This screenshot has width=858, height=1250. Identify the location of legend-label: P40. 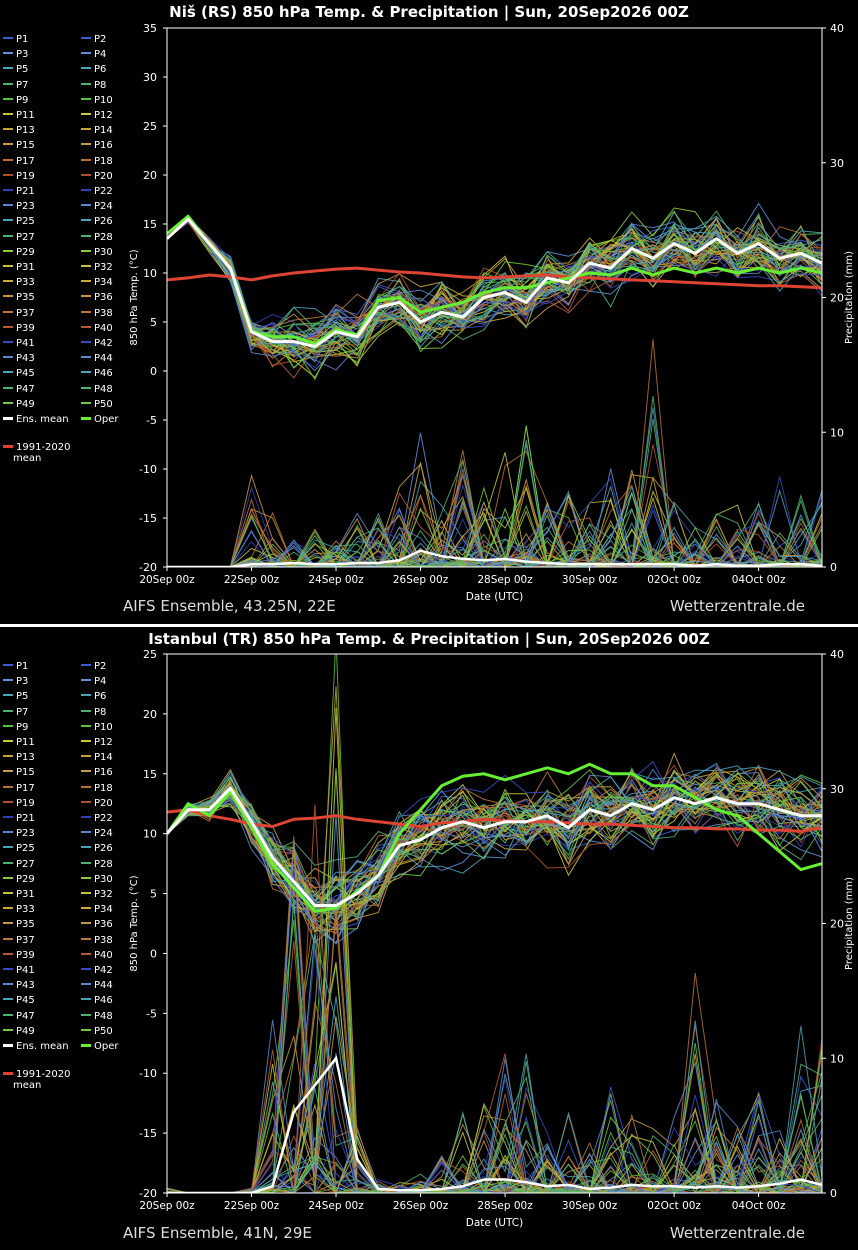
(103, 955).